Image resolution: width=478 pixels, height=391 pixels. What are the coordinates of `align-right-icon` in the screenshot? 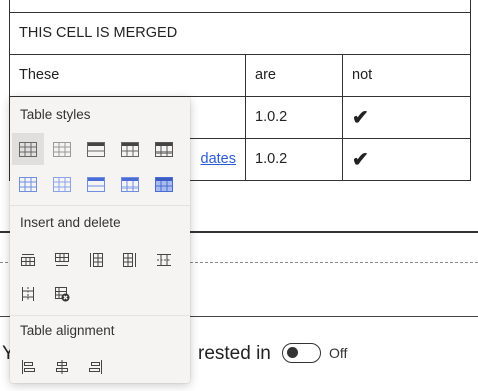 It's located at (96, 367).